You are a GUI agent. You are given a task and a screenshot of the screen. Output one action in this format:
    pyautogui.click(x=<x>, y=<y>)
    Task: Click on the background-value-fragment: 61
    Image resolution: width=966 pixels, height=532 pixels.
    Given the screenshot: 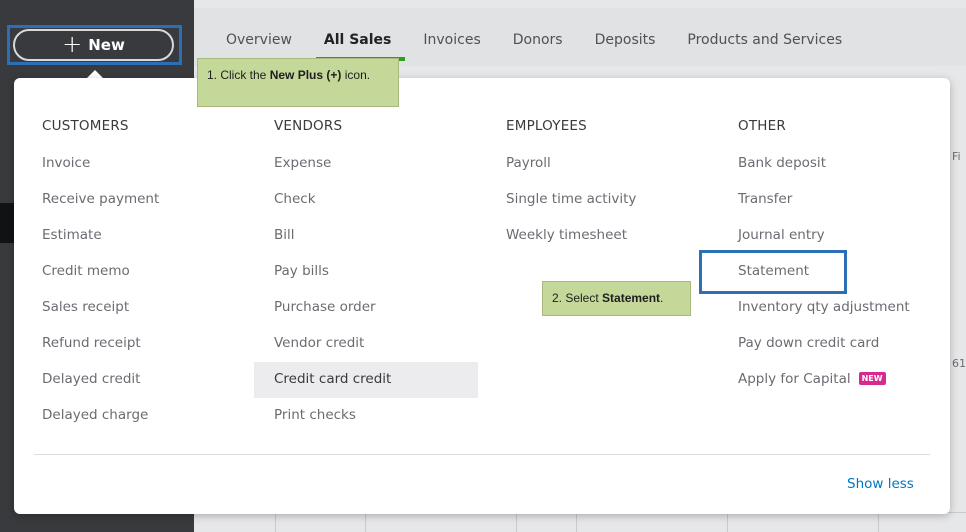 What is the action you would take?
    pyautogui.click(x=959, y=363)
    